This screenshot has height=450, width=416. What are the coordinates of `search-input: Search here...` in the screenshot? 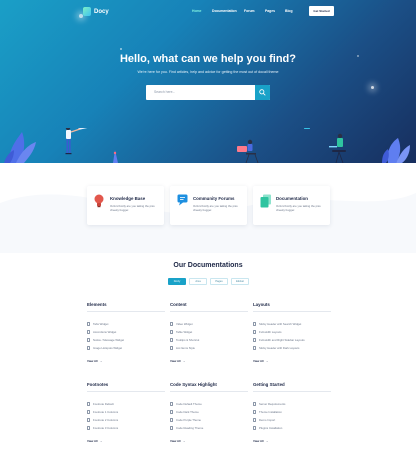 It's located at (164, 92).